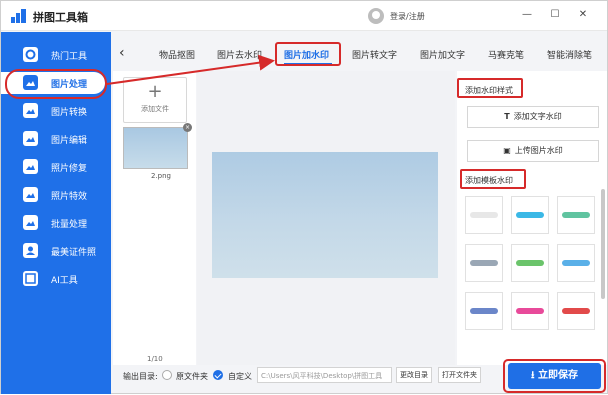 Image resolution: width=608 pixels, height=395 pixels. I want to click on upload-image-watermark-button: ▣ 上传图片水印, so click(533, 151).